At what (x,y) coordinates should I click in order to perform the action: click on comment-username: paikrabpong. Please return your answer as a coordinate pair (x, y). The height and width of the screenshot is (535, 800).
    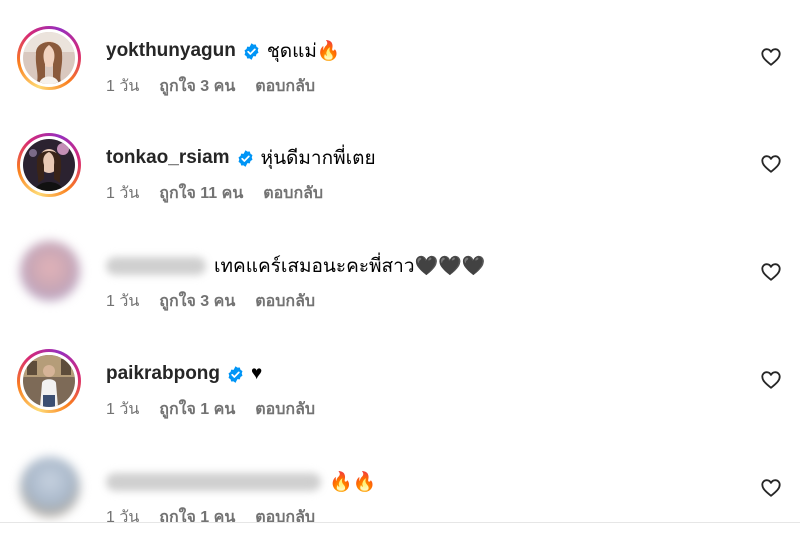
    Looking at the image, I should click on (163, 374).